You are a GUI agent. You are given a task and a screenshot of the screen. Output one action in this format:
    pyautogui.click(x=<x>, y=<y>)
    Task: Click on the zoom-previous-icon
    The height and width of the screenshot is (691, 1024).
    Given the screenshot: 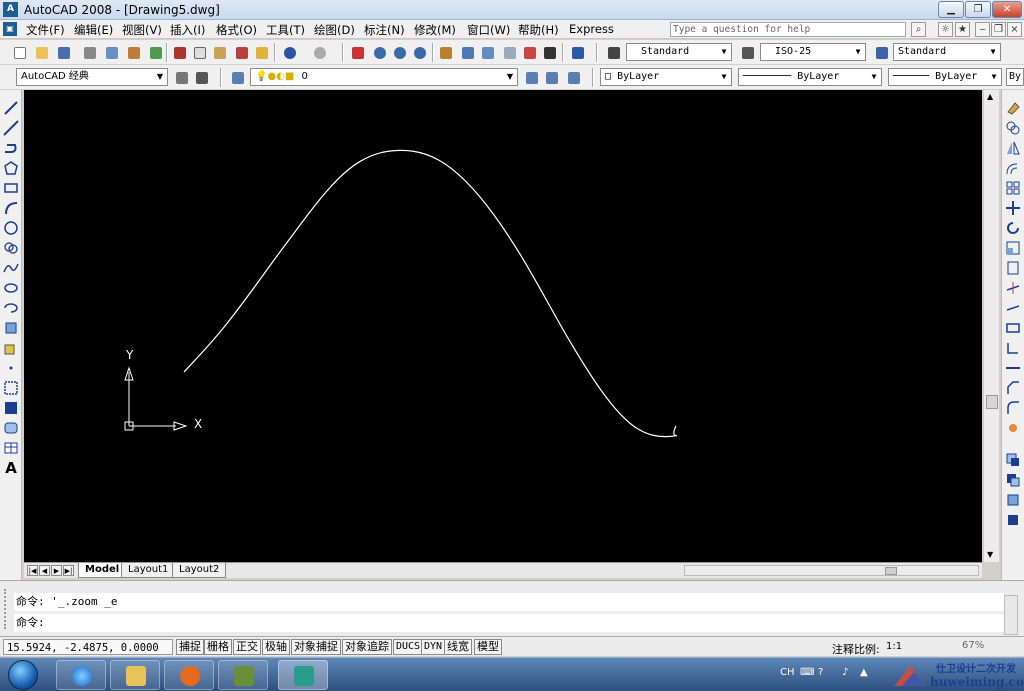 What is the action you would take?
    pyautogui.click(x=419, y=52)
    